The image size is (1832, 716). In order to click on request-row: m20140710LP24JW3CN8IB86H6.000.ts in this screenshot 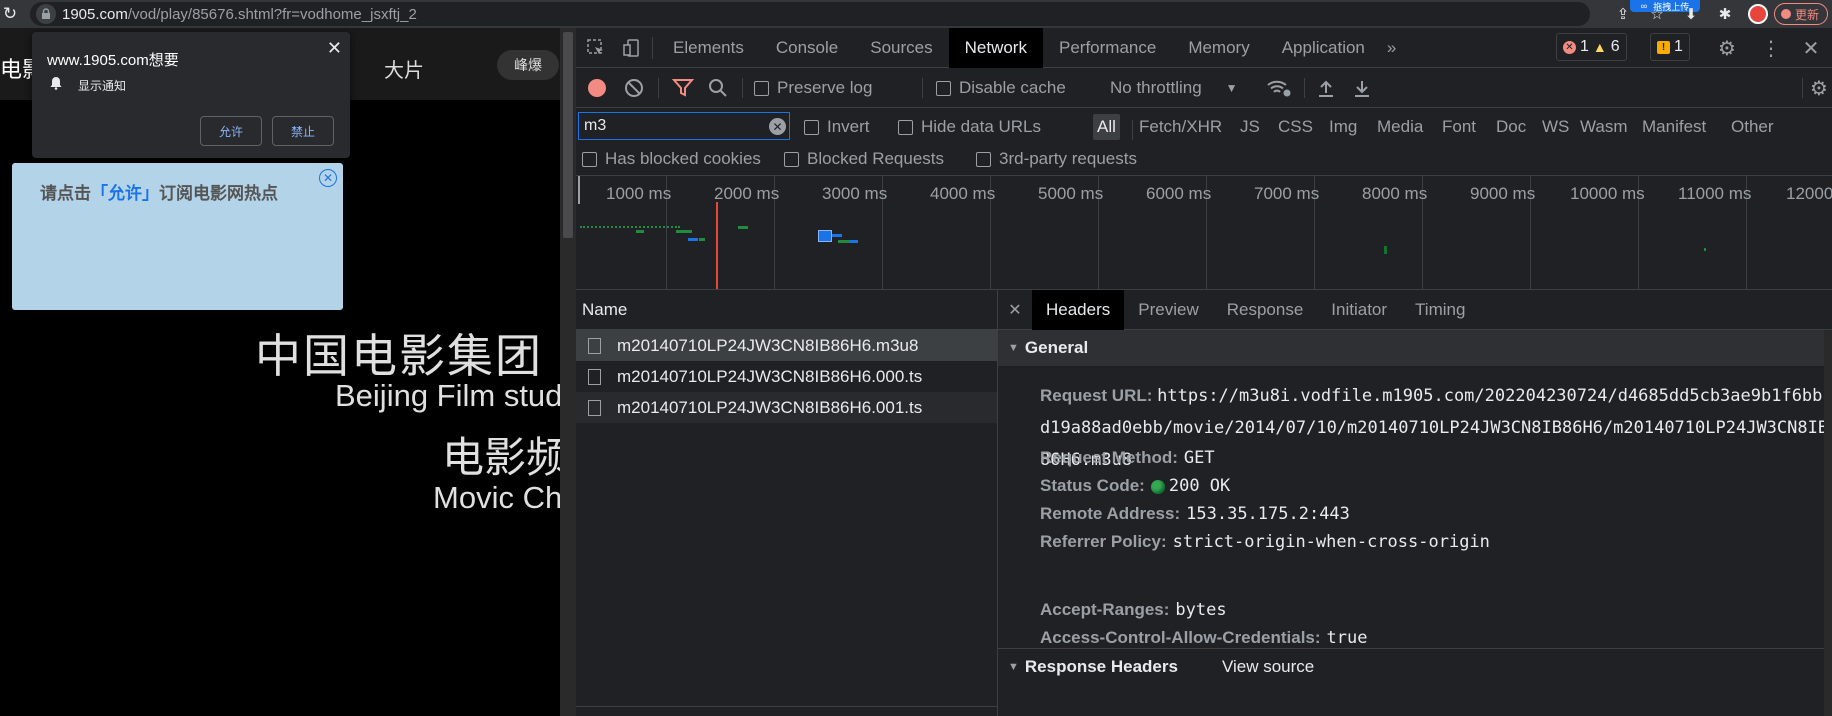, I will do `click(786, 376)`.